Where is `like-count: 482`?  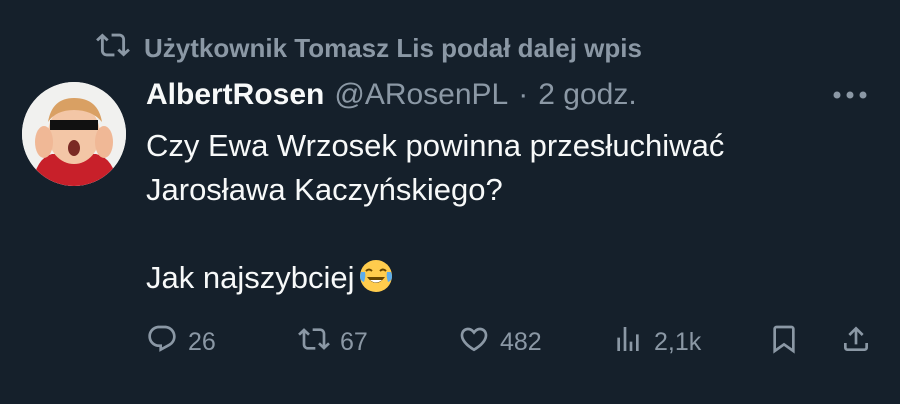
like-count: 482 is located at coordinates (521, 341).